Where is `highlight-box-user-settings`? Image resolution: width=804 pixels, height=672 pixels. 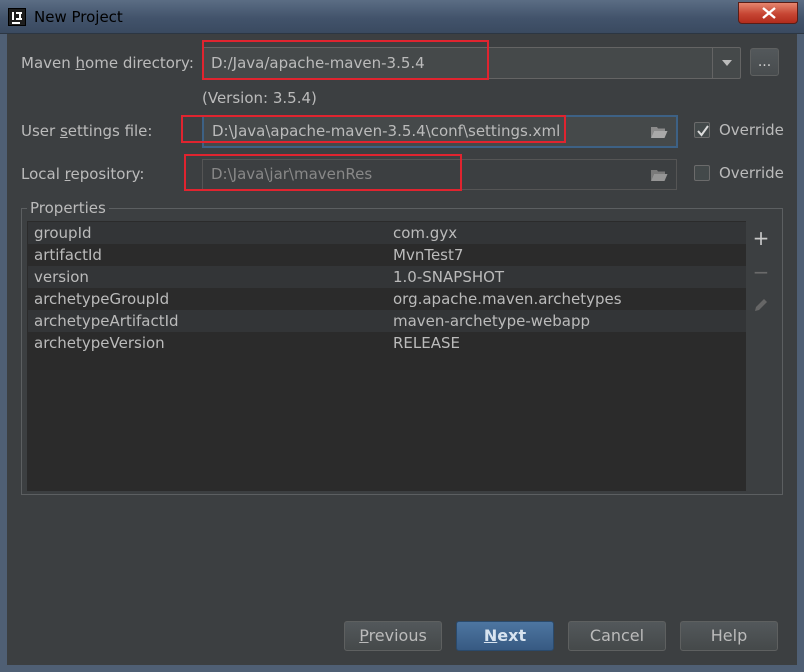 highlight-box-user-settings is located at coordinates (373, 129).